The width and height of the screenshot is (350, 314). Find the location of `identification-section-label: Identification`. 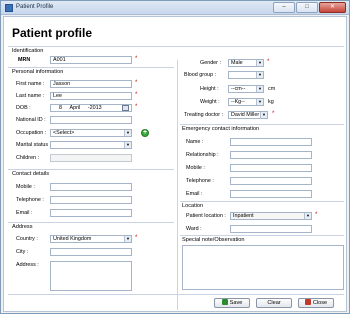

identification-section-label: Identification is located at coordinates (28, 51).